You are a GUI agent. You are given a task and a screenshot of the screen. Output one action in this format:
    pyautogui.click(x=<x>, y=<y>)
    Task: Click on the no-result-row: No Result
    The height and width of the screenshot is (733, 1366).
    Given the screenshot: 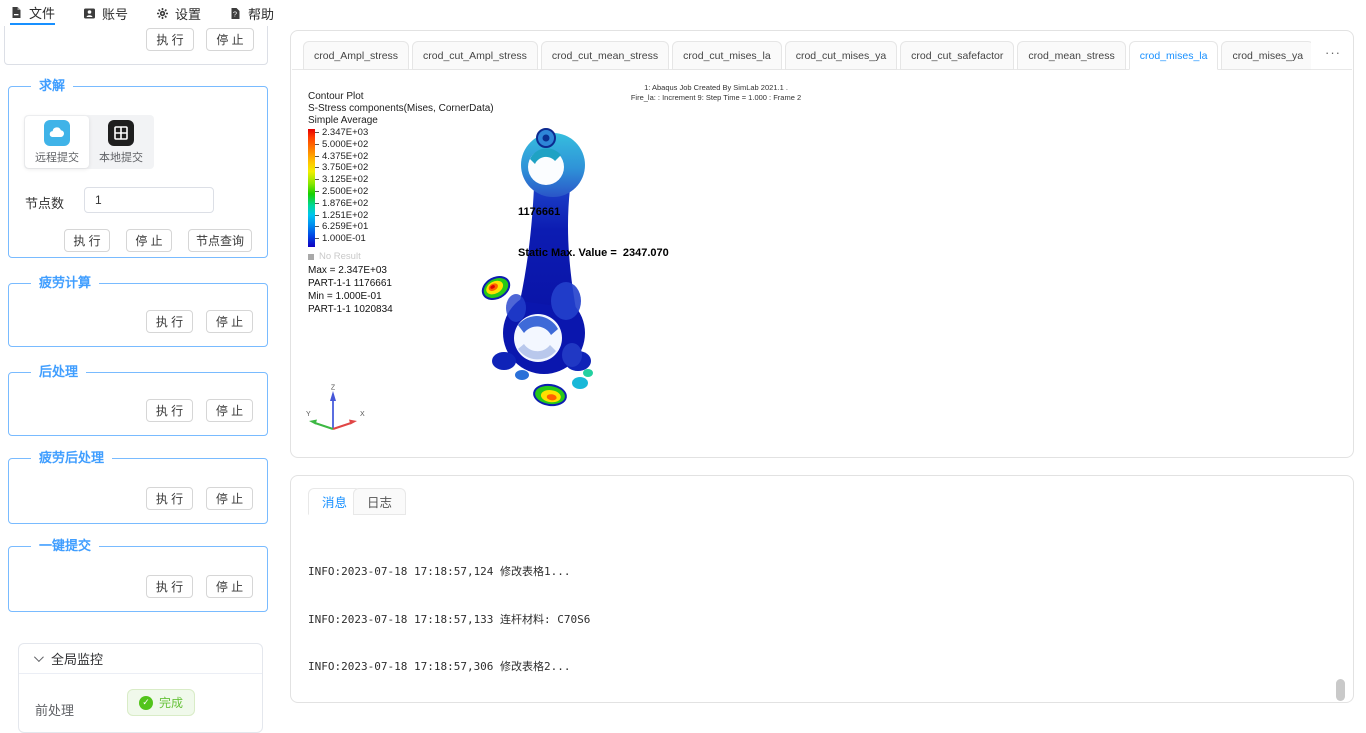 What is the action you would take?
    pyautogui.click(x=334, y=256)
    